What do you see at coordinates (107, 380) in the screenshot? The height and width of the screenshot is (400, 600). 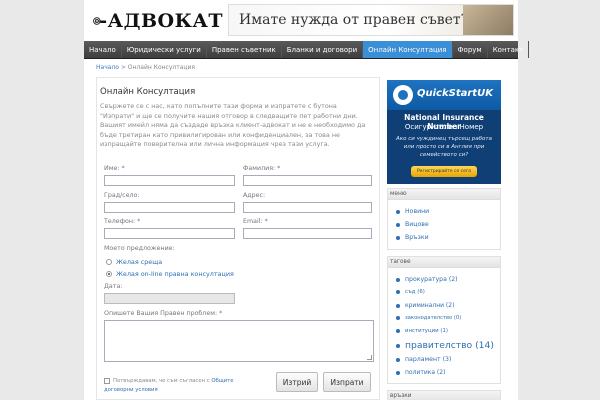 I see `terms-checkbox` at bounding box center [107, 380].